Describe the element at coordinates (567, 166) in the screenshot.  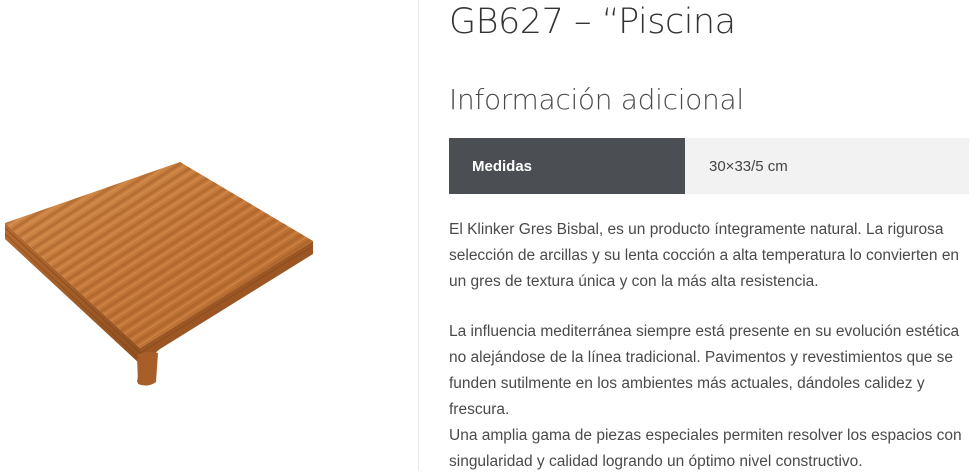
I see `attribute-label-medidas: Medidas` at that location.